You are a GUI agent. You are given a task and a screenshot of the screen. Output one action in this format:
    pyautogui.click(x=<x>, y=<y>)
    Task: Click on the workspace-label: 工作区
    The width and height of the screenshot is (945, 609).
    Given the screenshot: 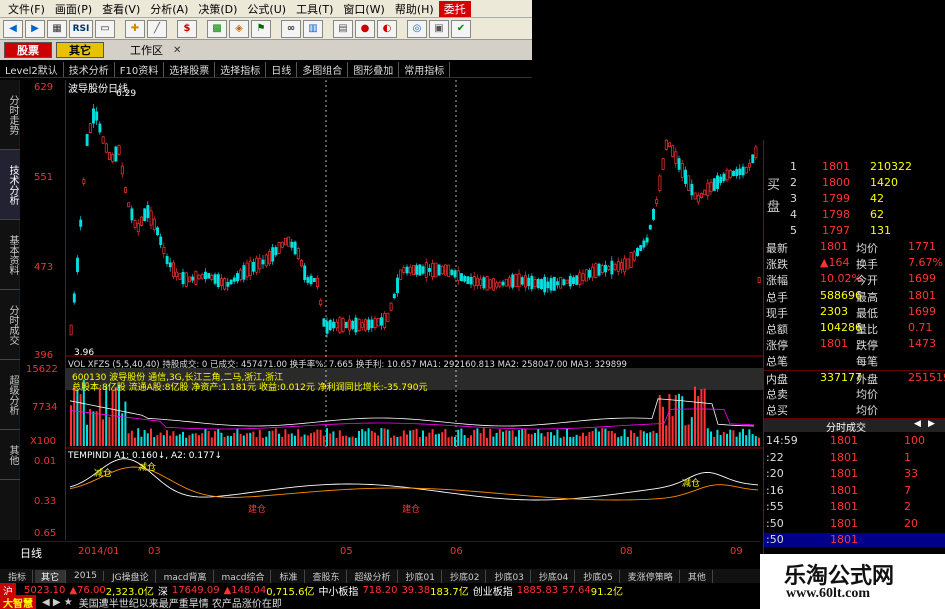 What is the action you would take?
    pyautogui.click(x=146, y=50)
    